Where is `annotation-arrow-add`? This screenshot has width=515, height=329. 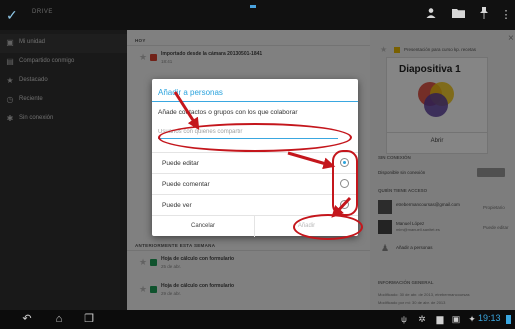 annotation-arrow-add is located at coordinates (341, 207).